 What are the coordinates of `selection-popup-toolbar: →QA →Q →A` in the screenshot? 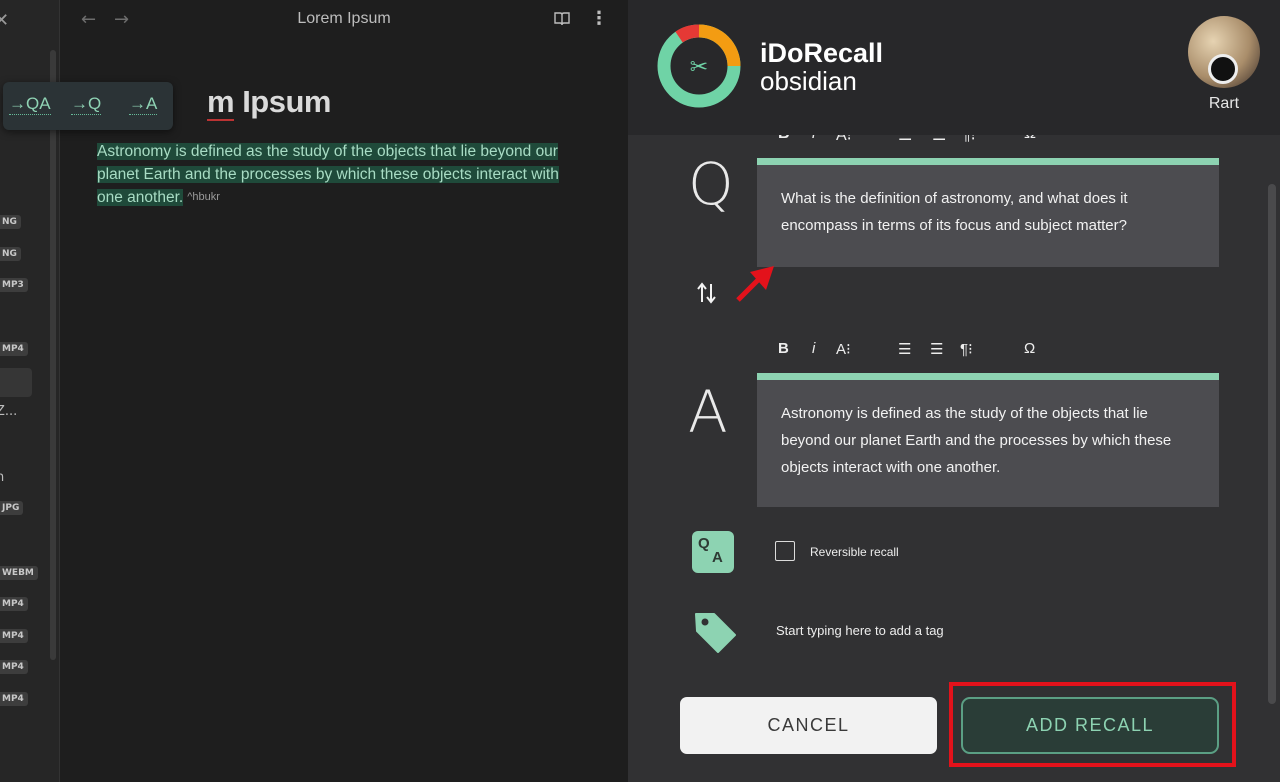 It's located at (88, 106).